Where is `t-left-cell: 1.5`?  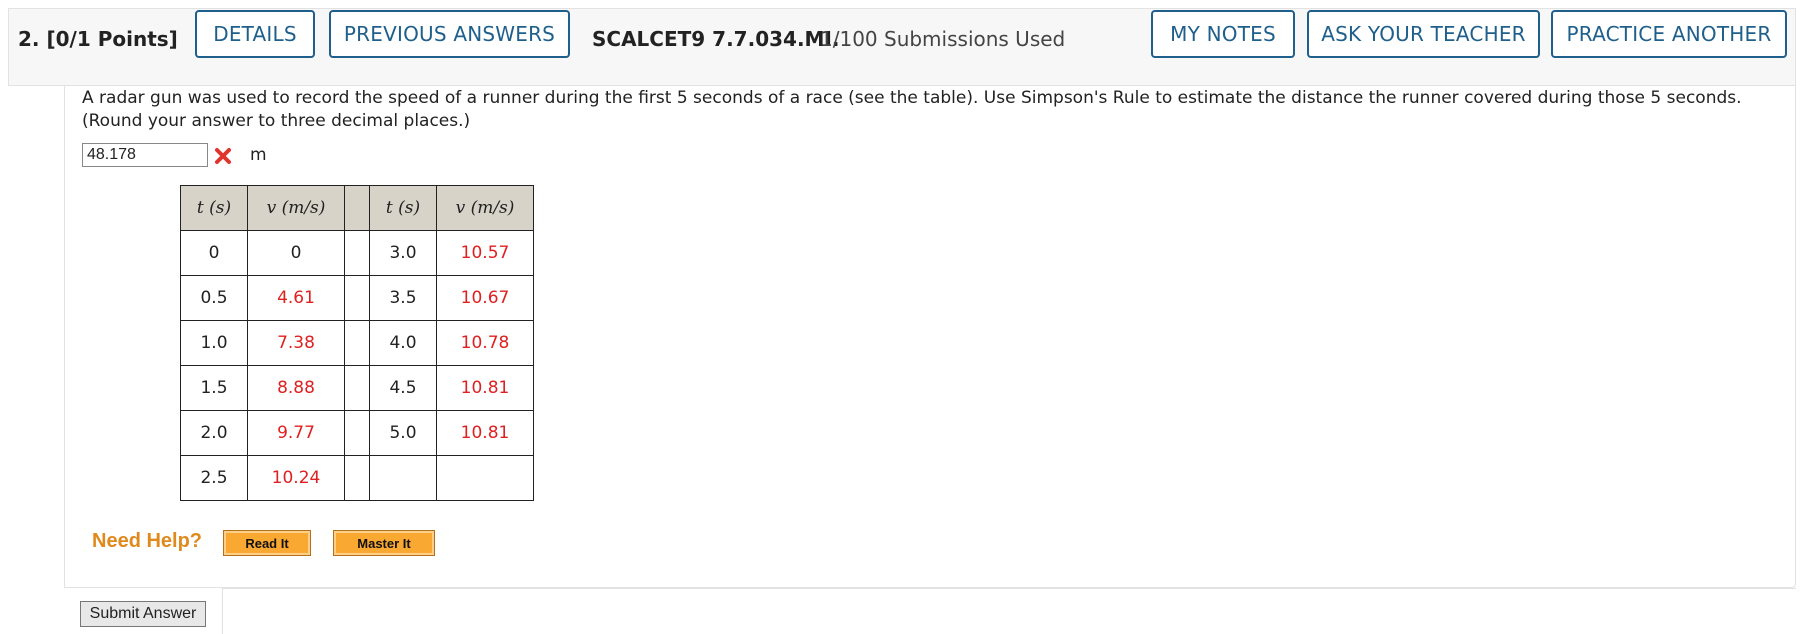 t-left-cell: 1.5 is located at coordinates (214, 388).